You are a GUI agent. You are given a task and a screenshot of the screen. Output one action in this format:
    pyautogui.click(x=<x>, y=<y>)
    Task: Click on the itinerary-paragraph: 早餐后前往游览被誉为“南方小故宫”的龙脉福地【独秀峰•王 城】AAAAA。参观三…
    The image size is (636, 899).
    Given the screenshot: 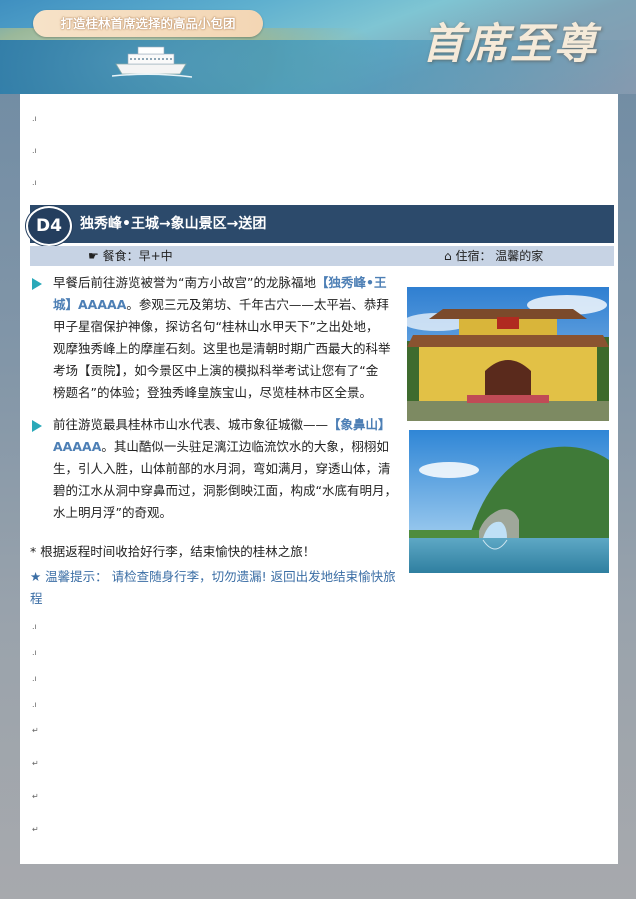 What is the action you would take?
    pyautogui.click(x=230, y=338)
    